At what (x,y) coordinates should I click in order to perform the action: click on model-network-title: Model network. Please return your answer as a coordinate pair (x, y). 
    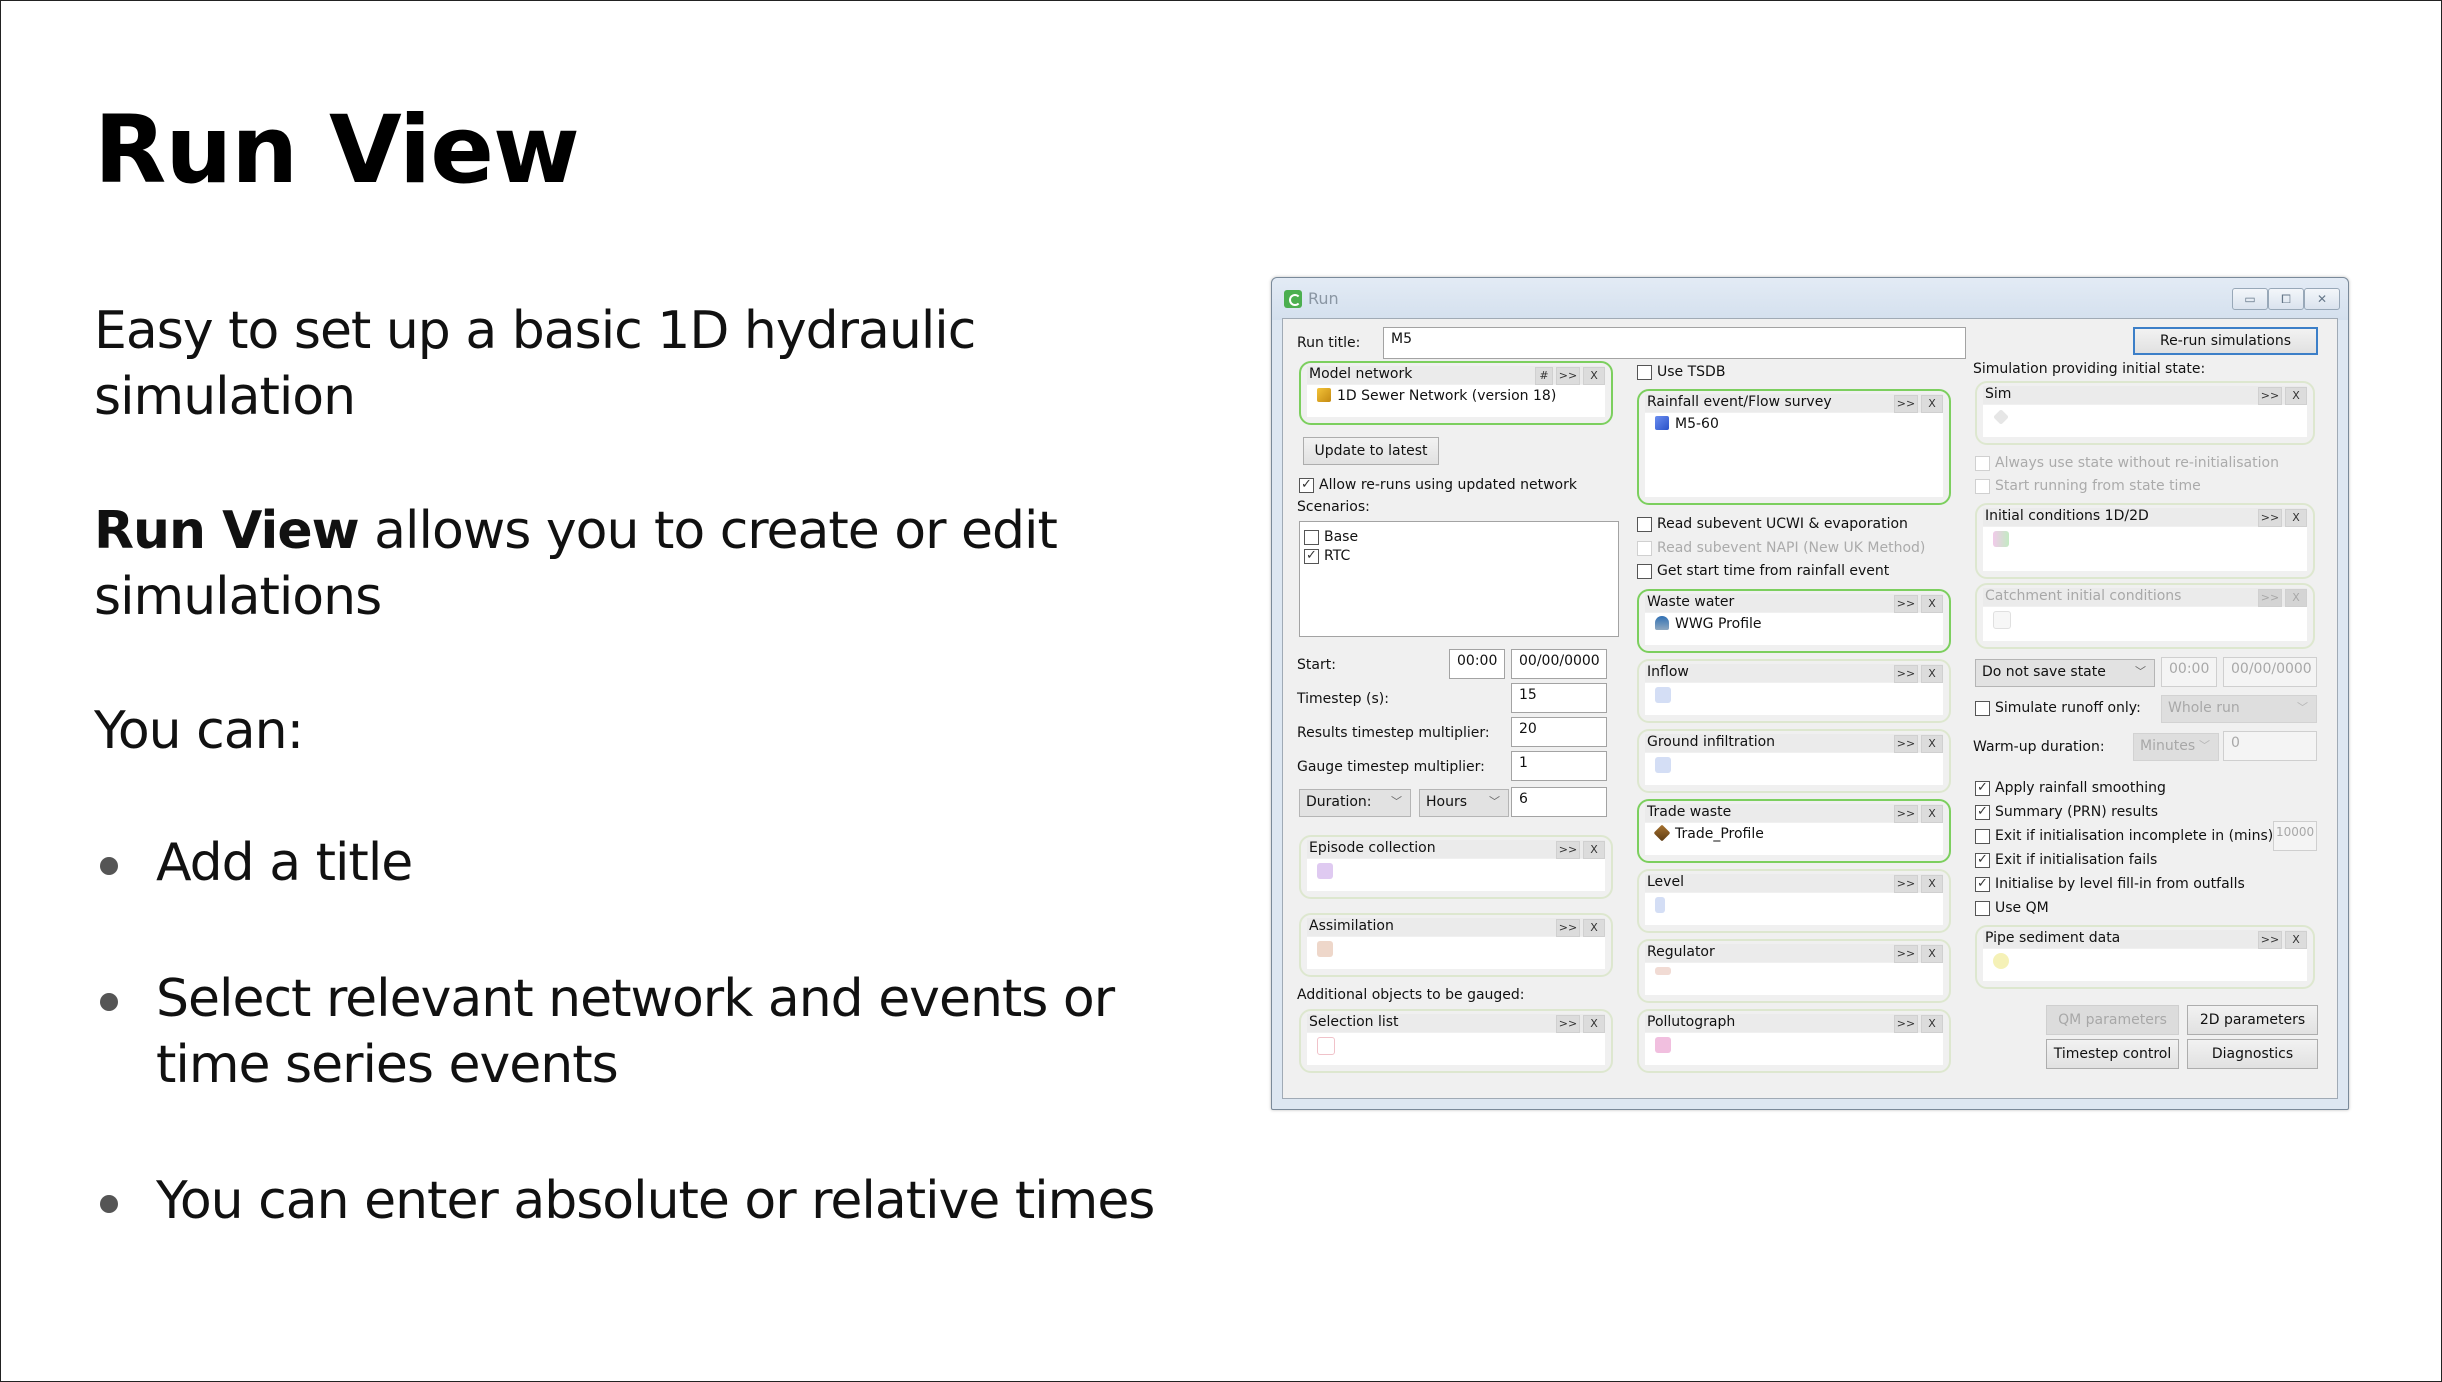
    Looking at the image, I should click on (1361, 374).